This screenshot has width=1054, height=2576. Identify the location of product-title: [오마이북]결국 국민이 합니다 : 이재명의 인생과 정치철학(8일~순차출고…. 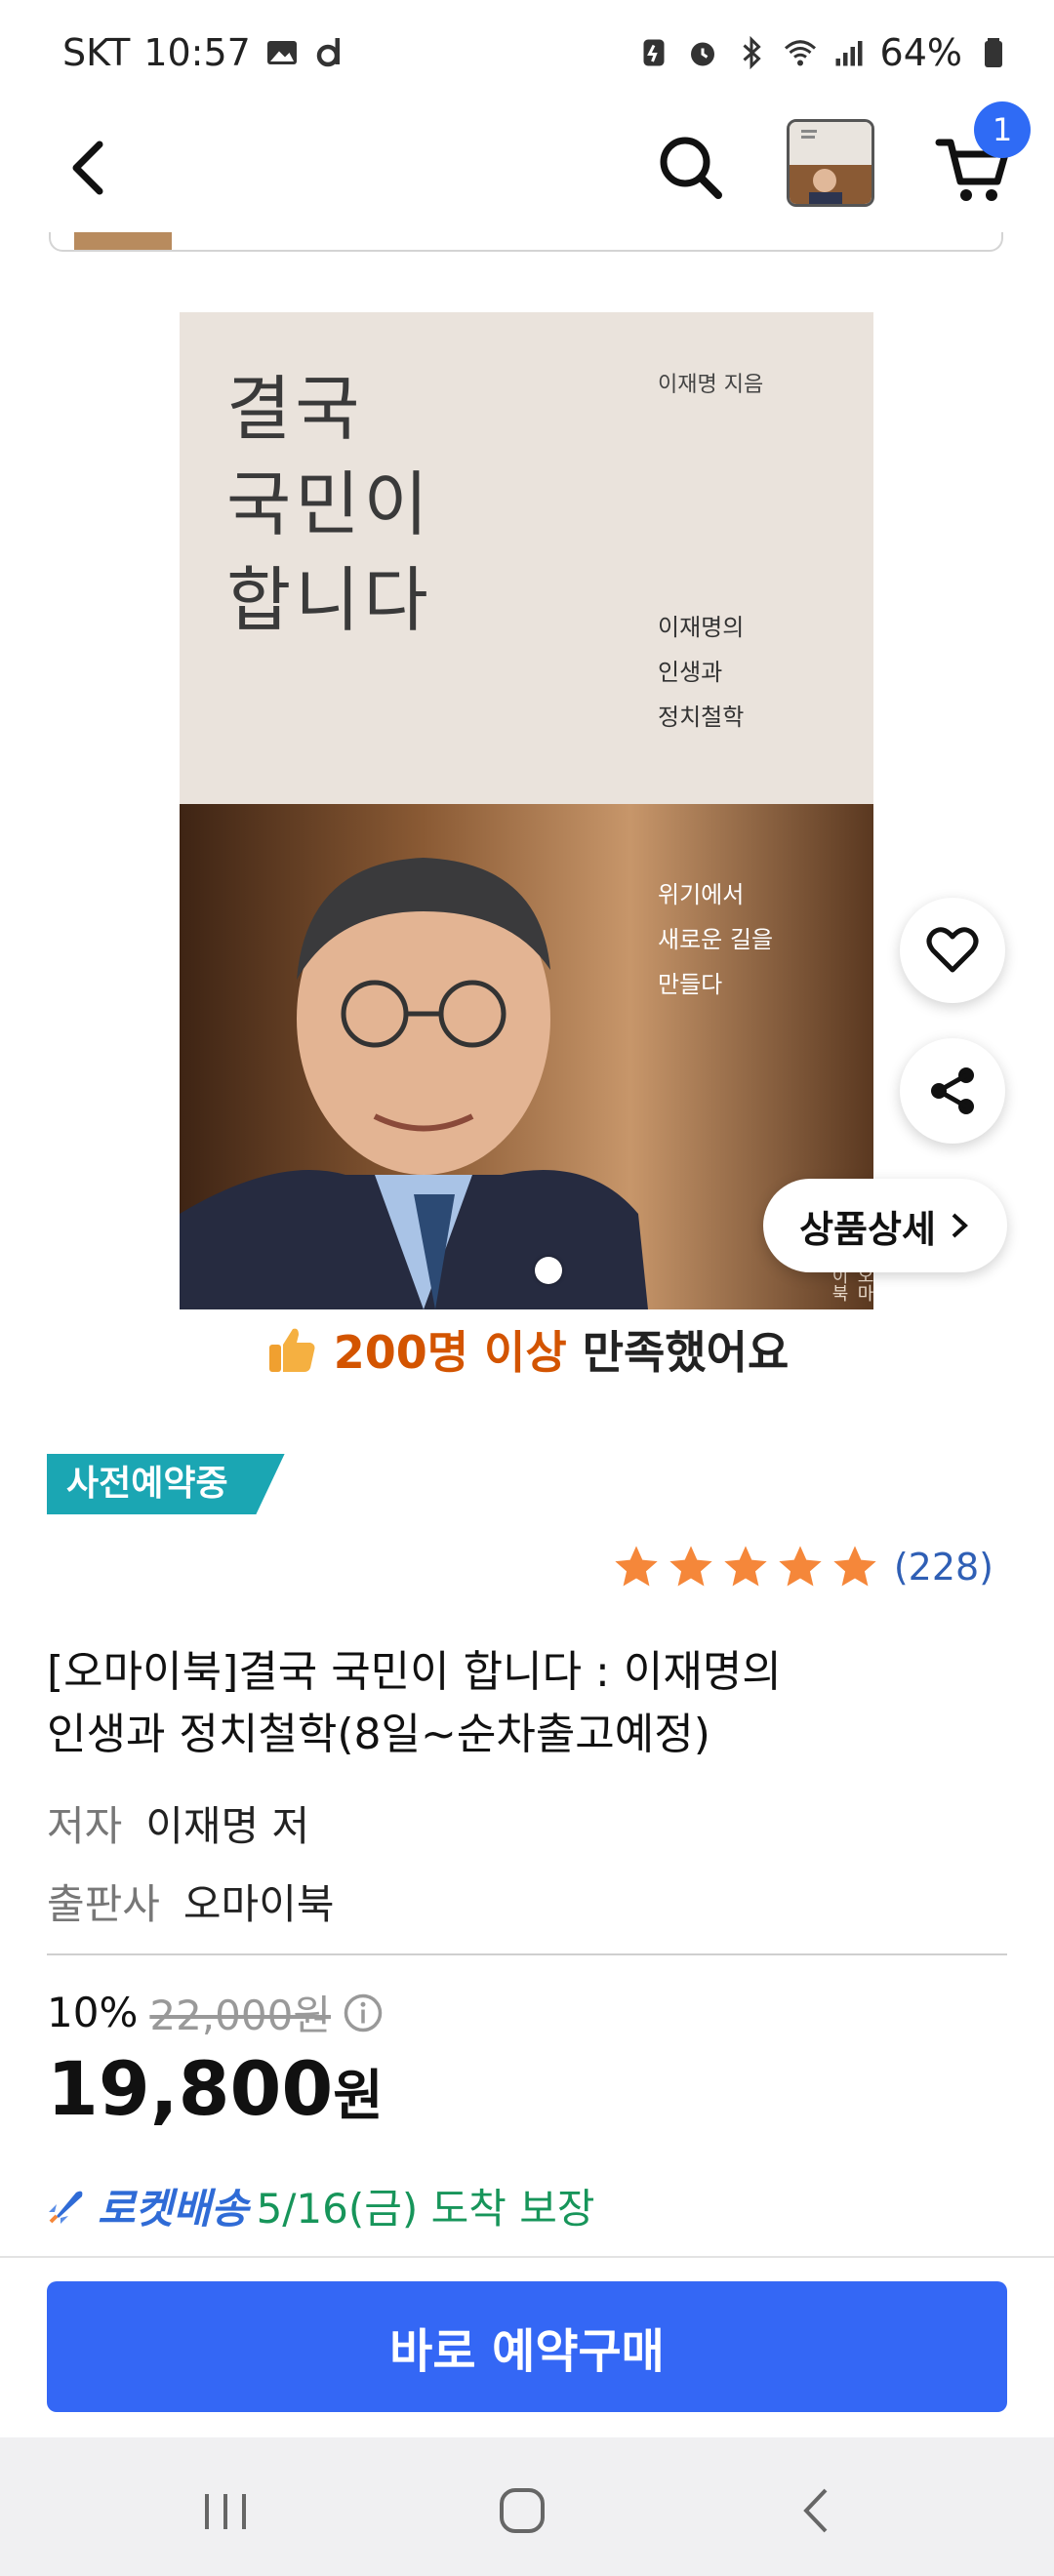
(515, 1703).